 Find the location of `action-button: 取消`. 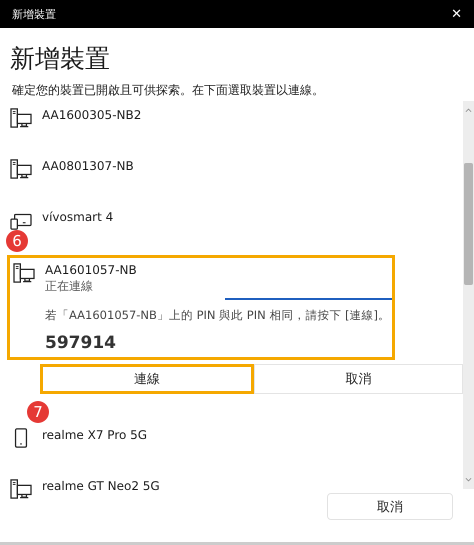

action-button: 取消 is located at coordinates (358, 379).